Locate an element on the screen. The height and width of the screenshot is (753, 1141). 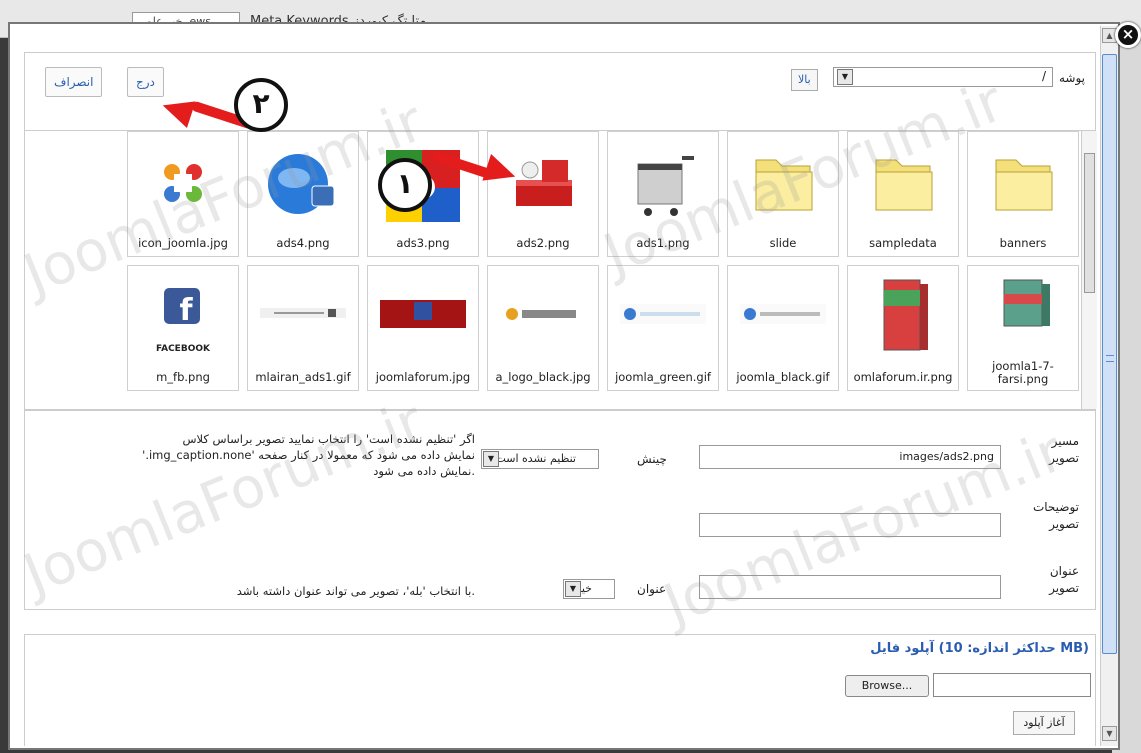
facebook-icon: f FACEBOOK is located at coordinates (183, 317).